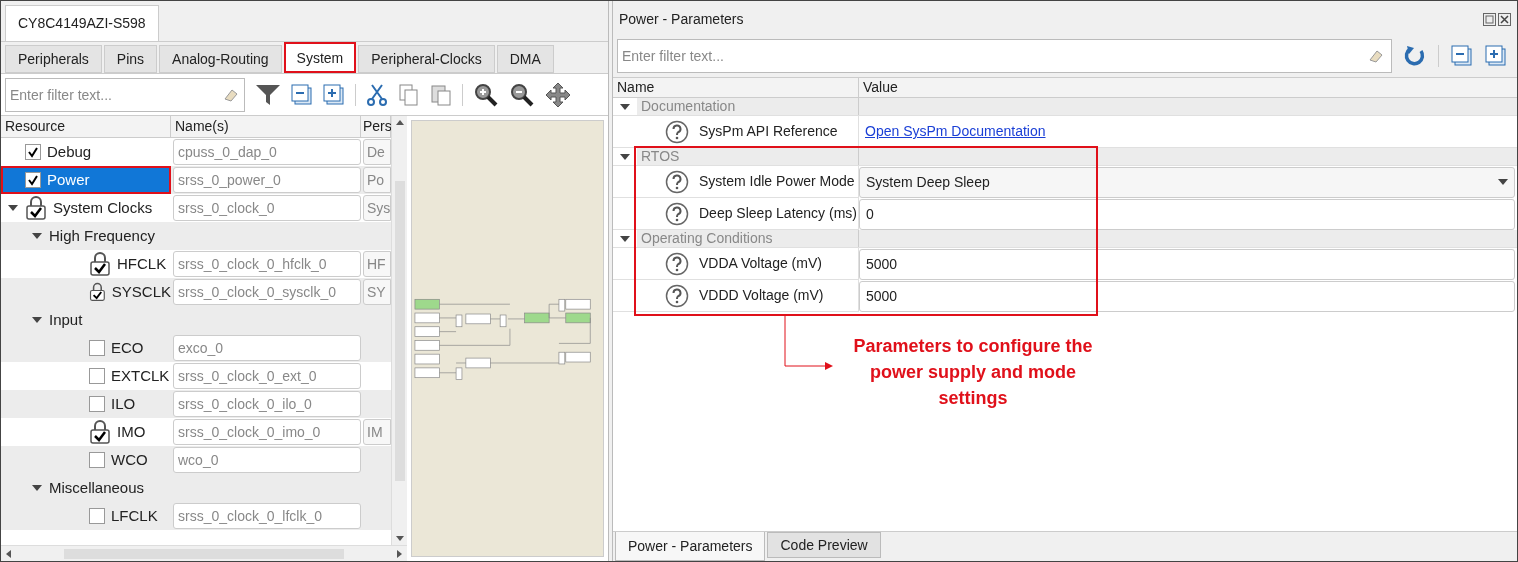 This screenshot has height=562, width=1518. Describe the element at coordinates (86, 152) in the screenshot. I see `tree-item: Debug` at that location.